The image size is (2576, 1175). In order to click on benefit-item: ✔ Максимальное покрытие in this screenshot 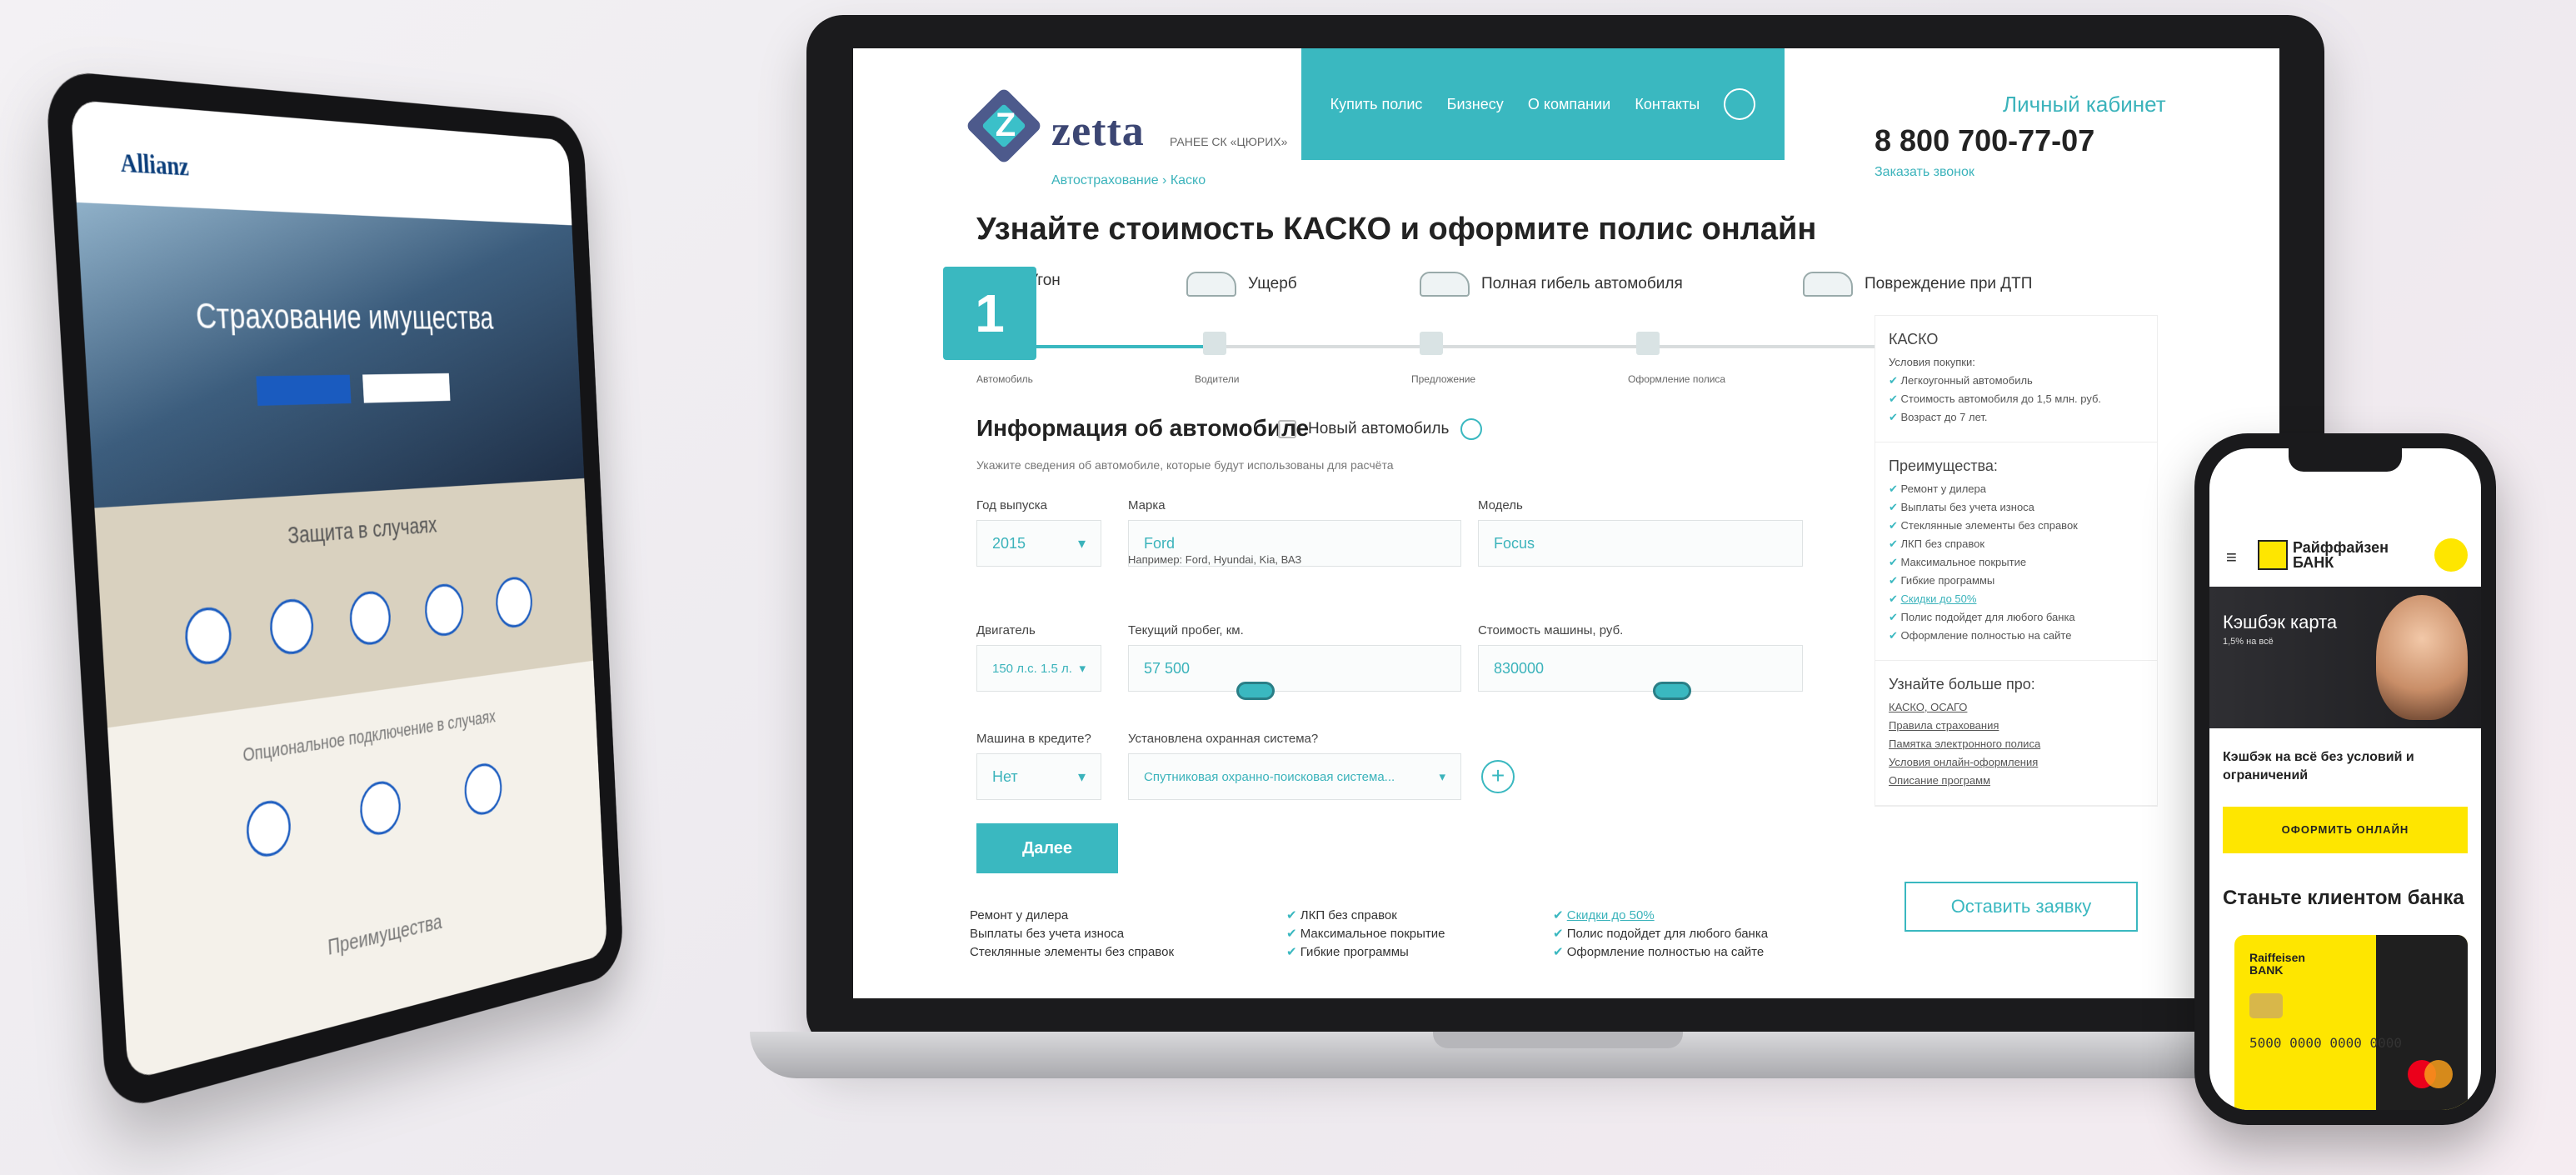, I will do `click(1365, 934)`.